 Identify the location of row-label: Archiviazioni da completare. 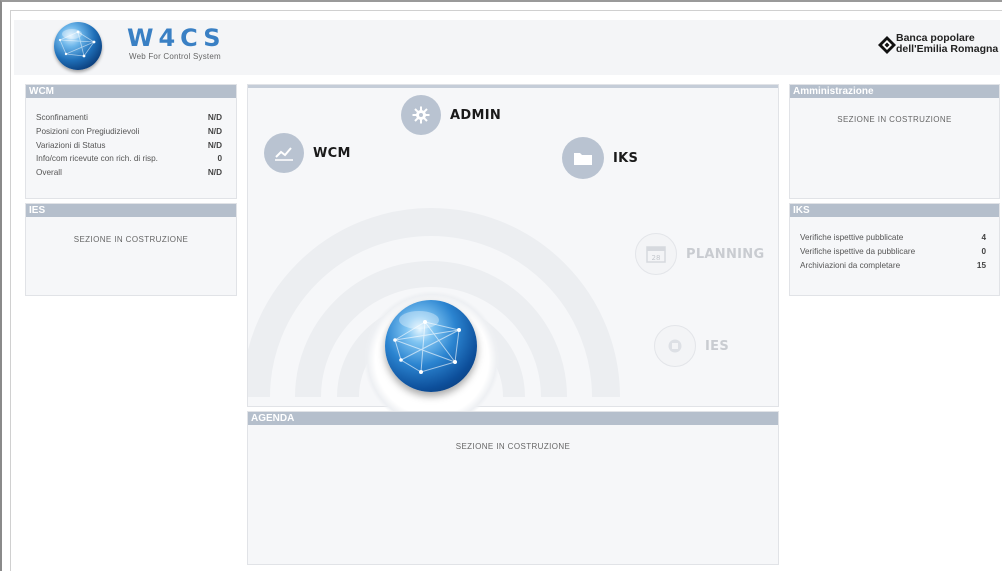
(850, 265).